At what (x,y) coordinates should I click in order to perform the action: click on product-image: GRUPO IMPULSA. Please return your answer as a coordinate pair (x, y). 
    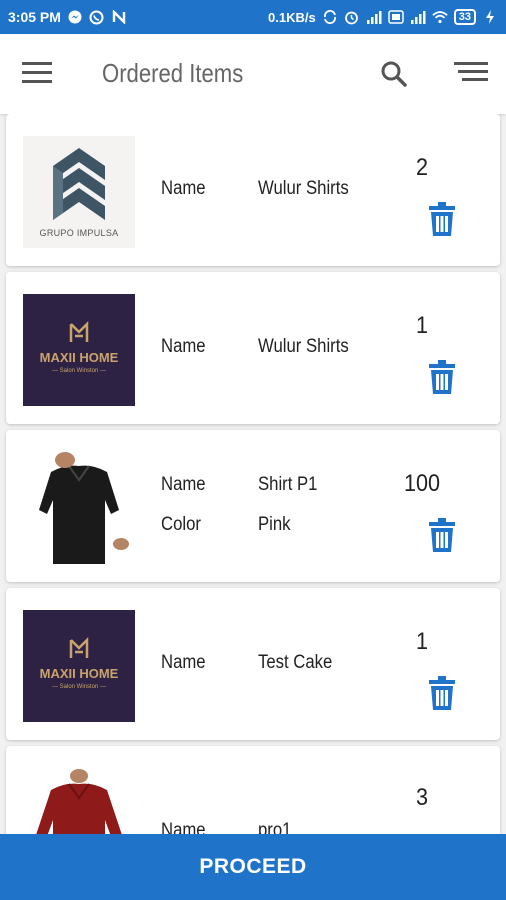
    Looking at the image, I should click on (79, 192).